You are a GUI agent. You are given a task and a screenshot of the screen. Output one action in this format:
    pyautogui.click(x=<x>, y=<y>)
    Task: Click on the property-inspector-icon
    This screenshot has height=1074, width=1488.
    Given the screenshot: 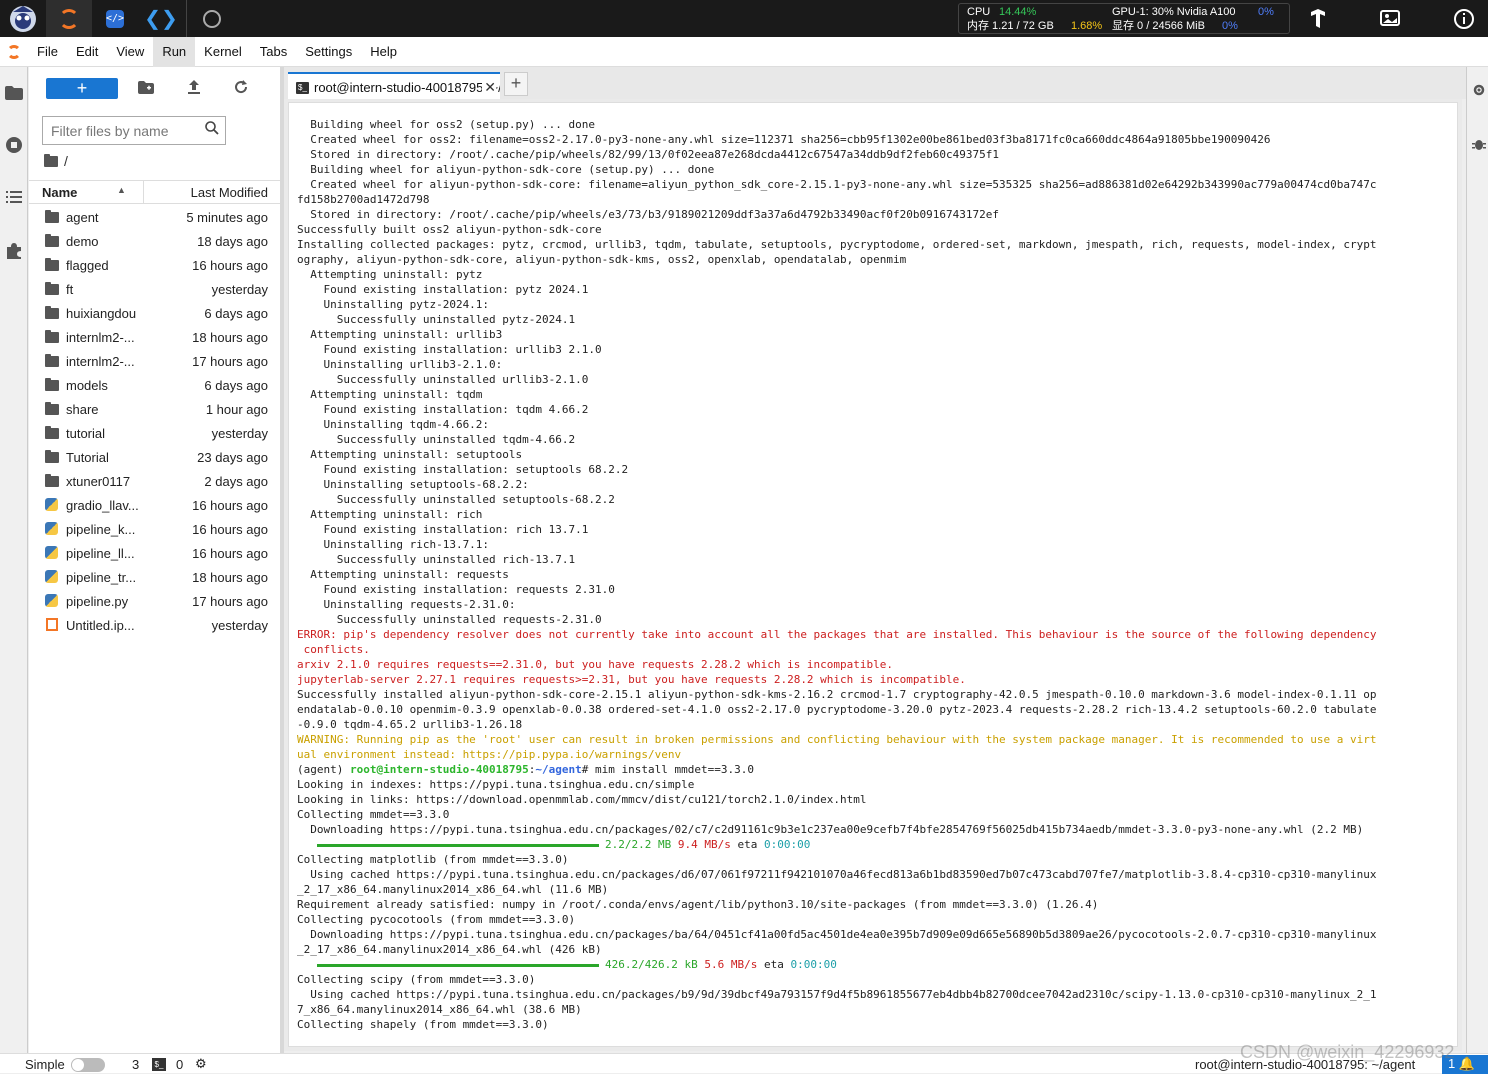 What is the action you would take?
    pyautogui.click(x=1479, y=90)
    